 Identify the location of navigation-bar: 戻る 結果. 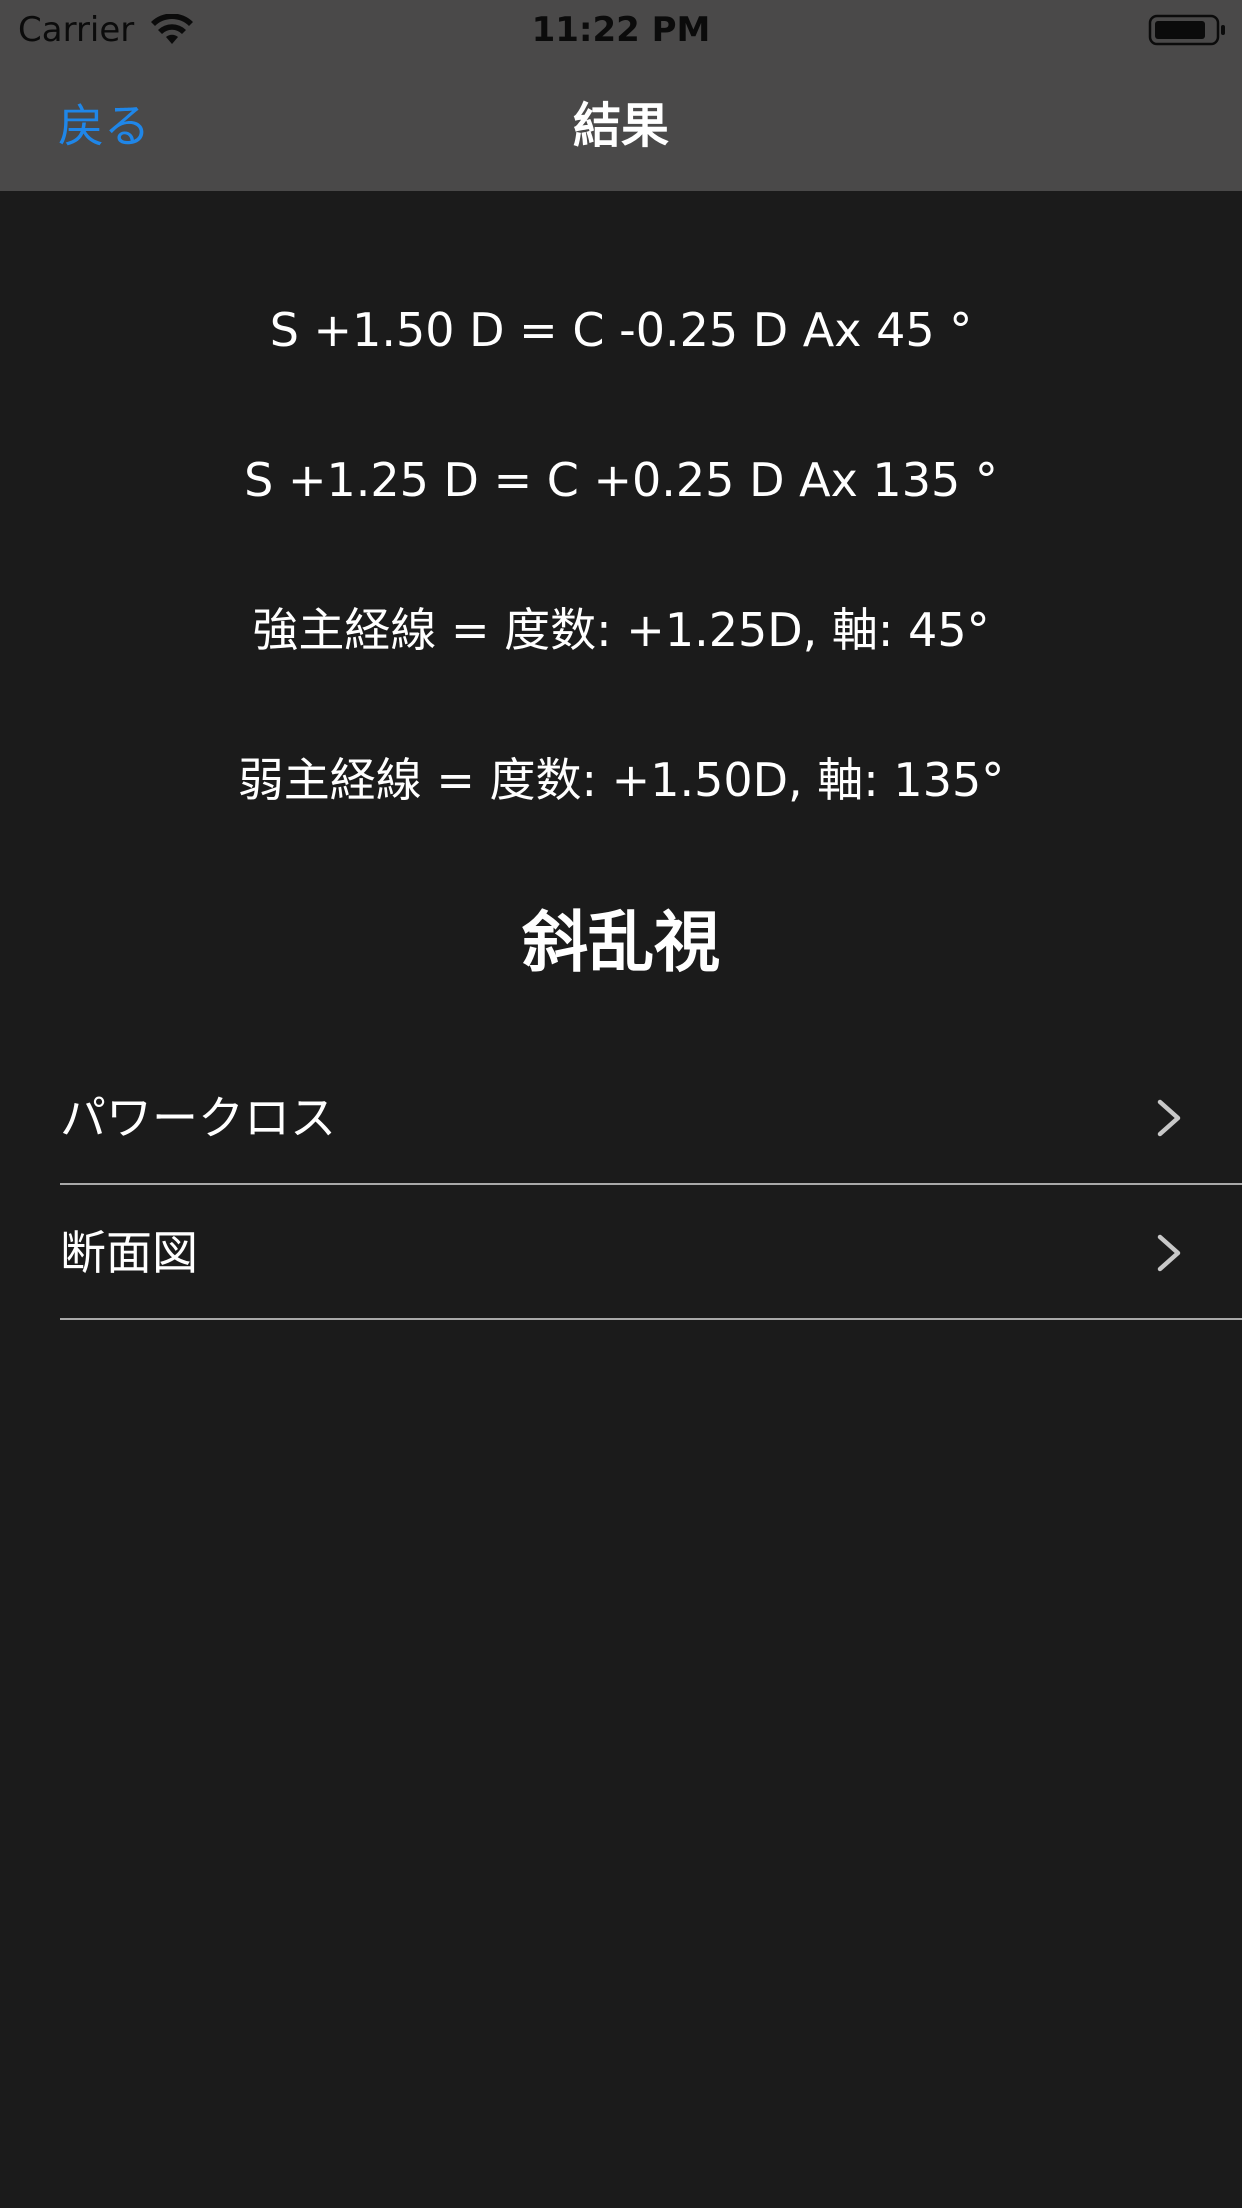
(621, 125).